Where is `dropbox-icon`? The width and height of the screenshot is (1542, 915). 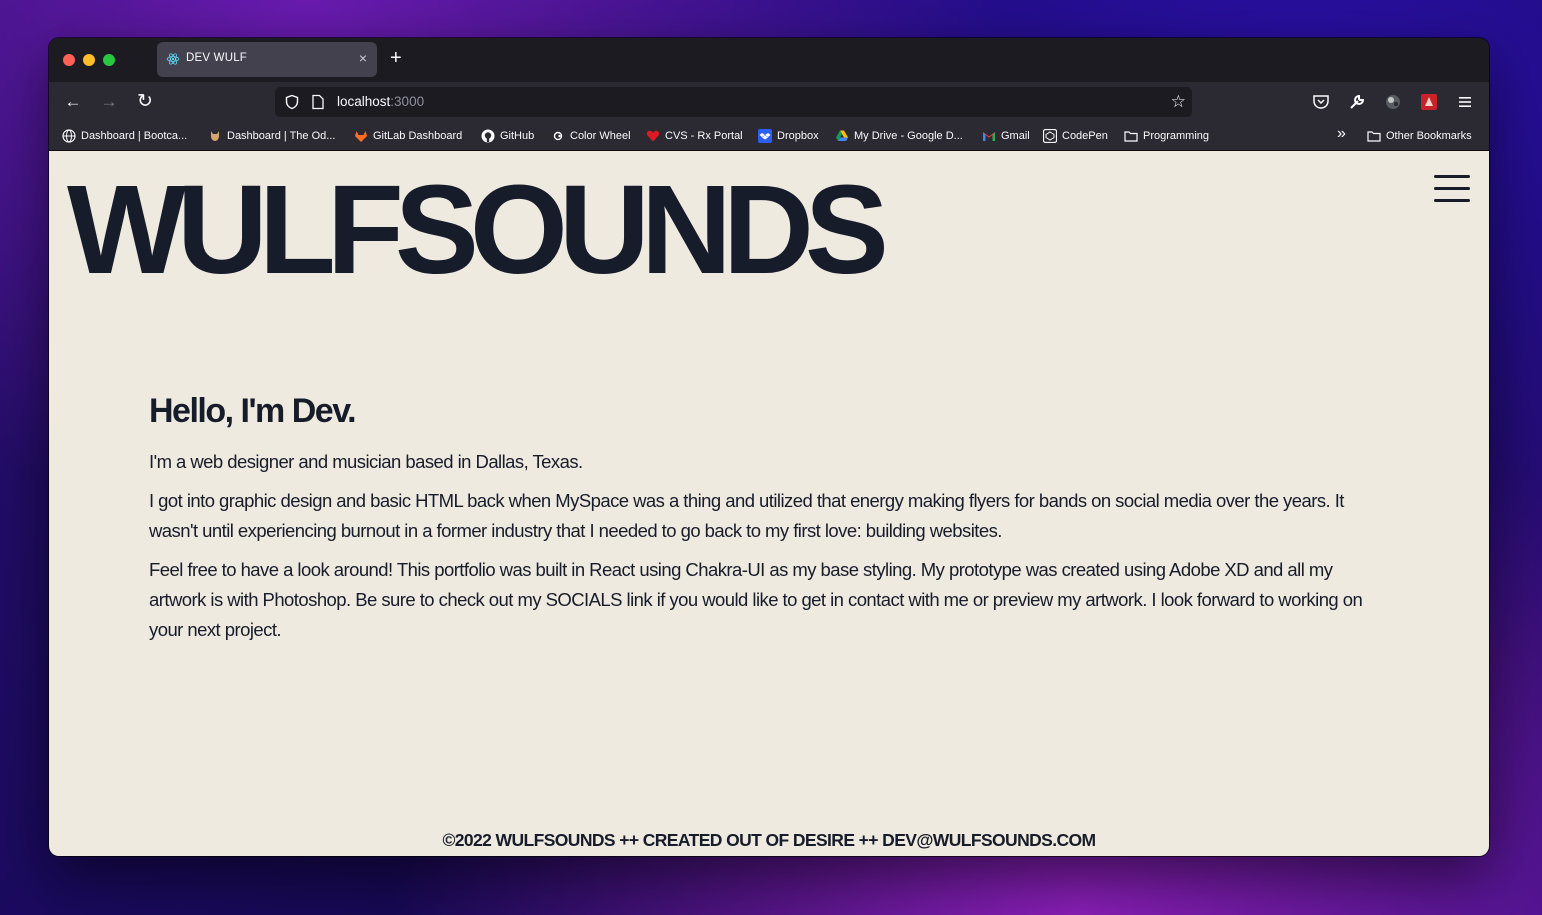 dropbox-icon is located at coordinates (765, 136).